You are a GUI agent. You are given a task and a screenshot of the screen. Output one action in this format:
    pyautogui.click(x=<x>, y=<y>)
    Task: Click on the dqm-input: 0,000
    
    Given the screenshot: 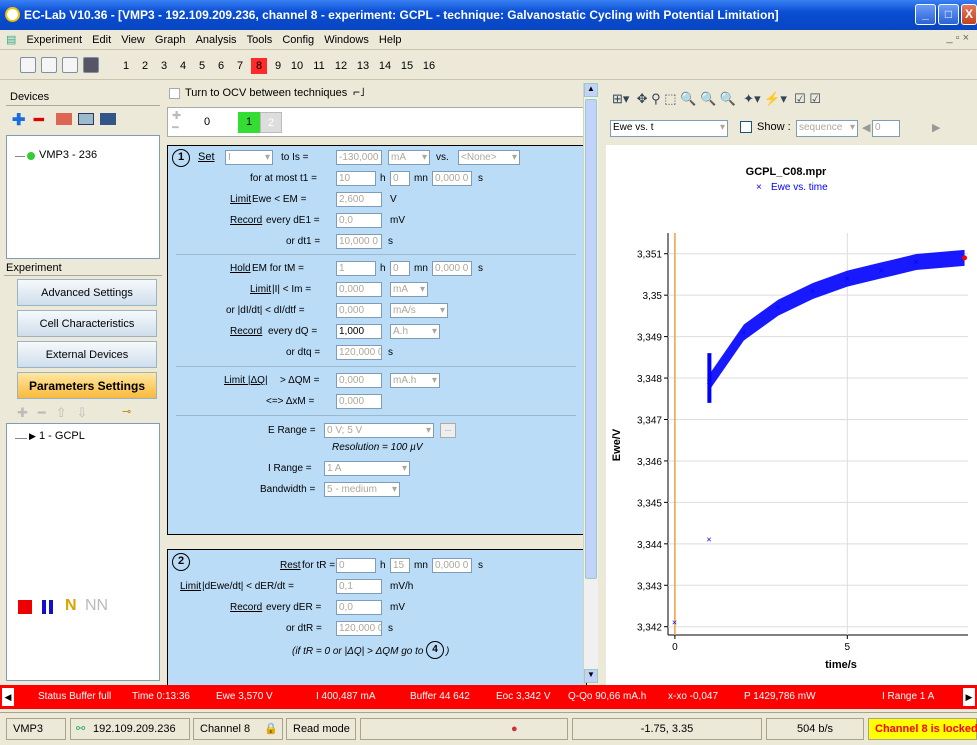 What is the action you would take?
    pyautogui.click(x=359, y=380)
    